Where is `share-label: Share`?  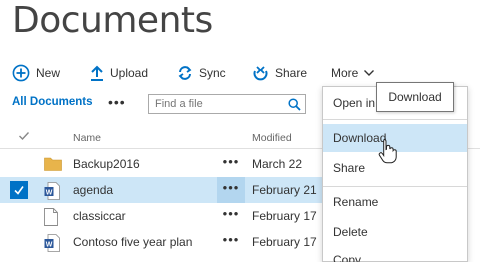 share-label: Share is located at coordinates (291, 73).